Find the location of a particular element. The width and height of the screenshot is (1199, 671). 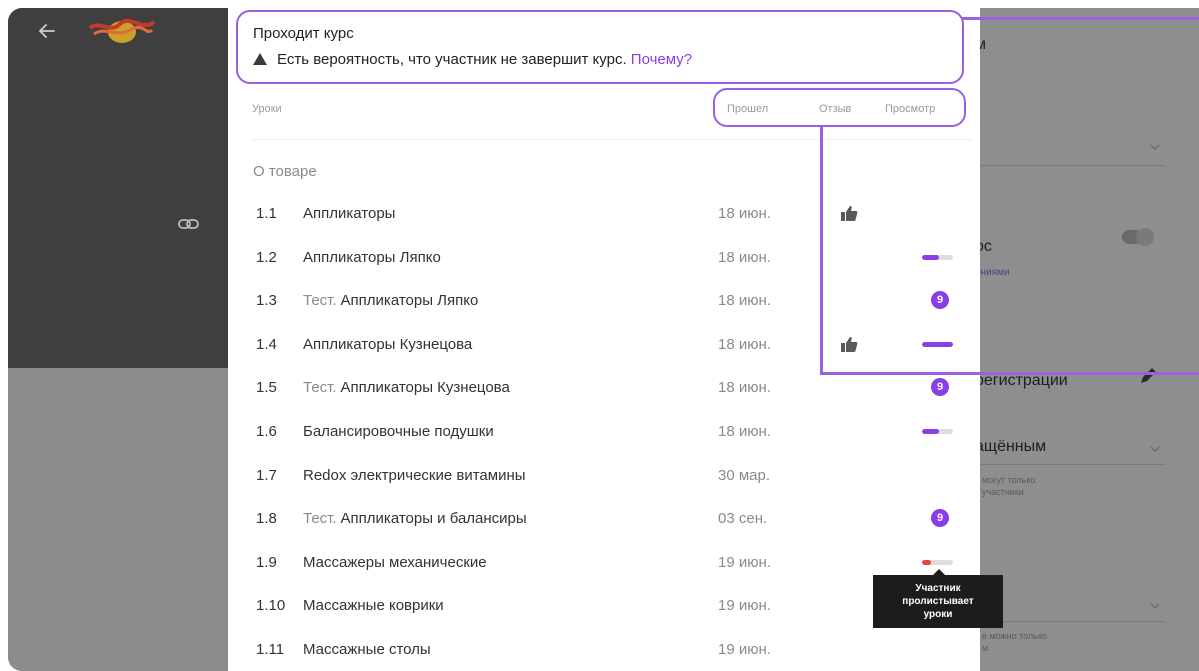

lesson-title-text: Аппликаторы и балансиры is located at coordinates (433, 519).